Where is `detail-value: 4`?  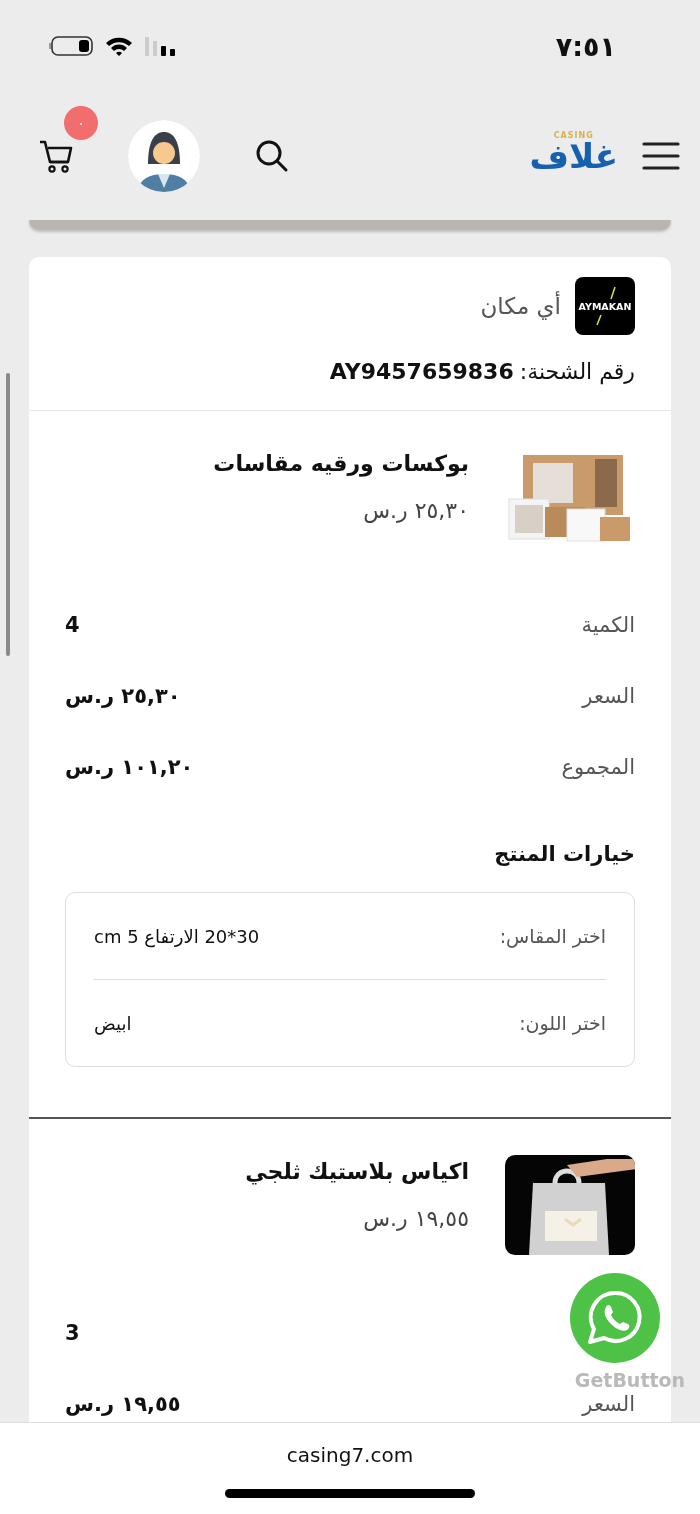
detail-value: 4 is located at coordinates (72, 624).